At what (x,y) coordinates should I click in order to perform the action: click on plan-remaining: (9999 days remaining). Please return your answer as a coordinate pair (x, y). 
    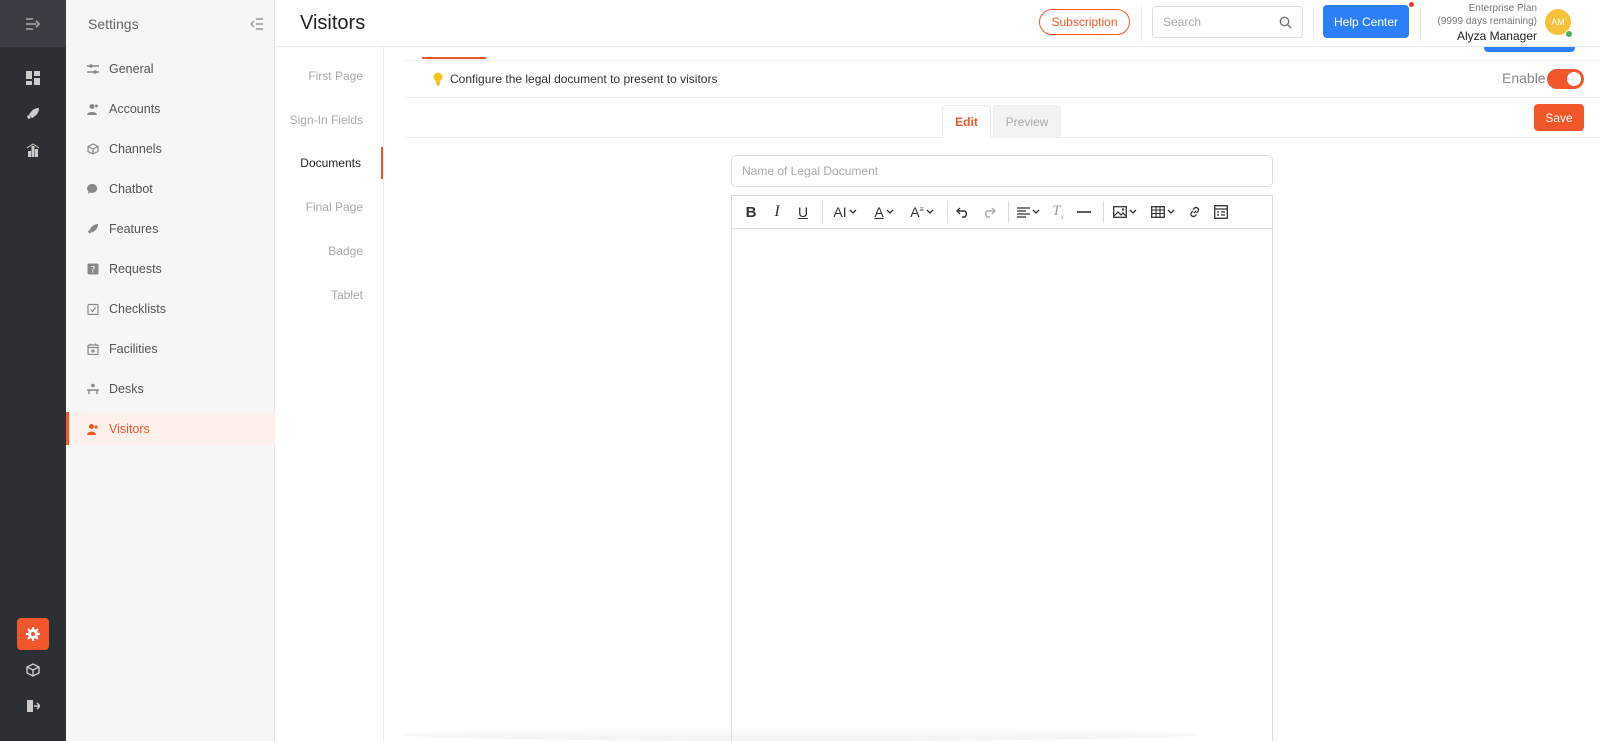
    Looking at the image, I should click on (1487, 21).